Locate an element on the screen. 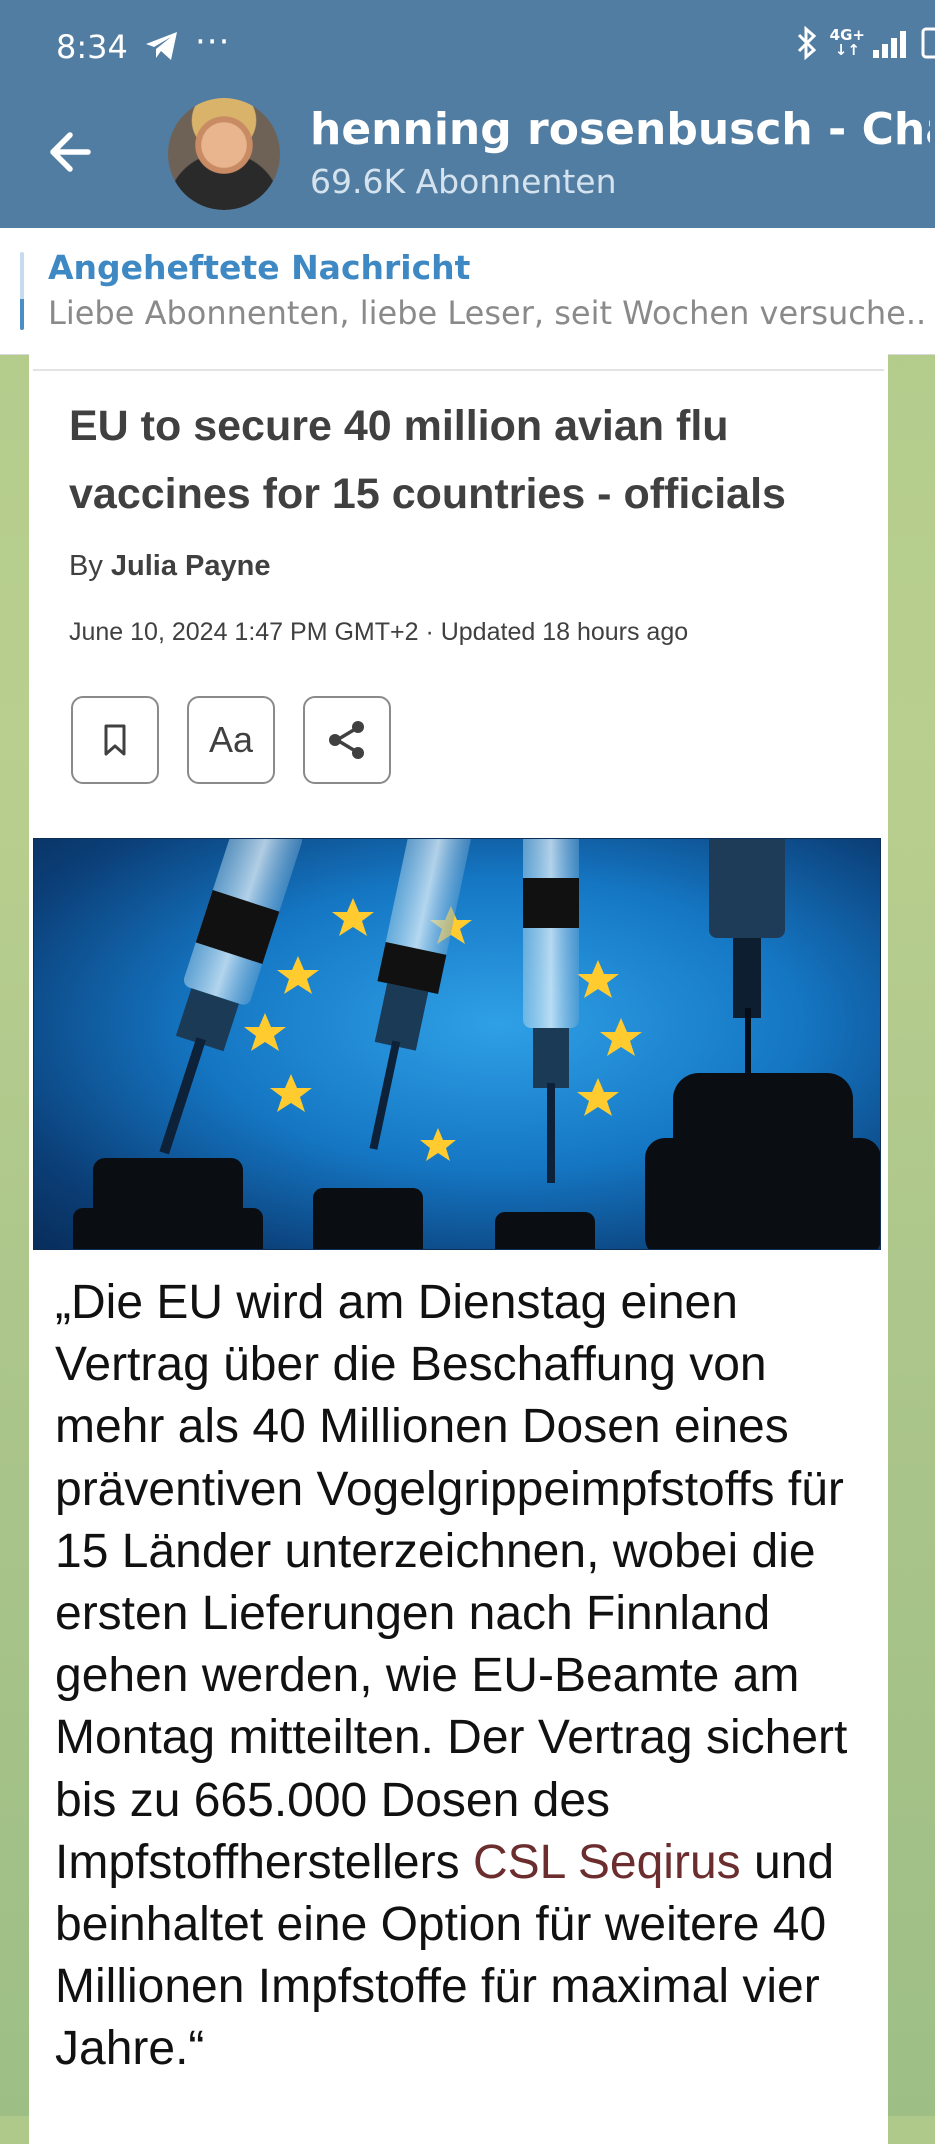  status-time: 8:34 is located at coordinates (92, 47).